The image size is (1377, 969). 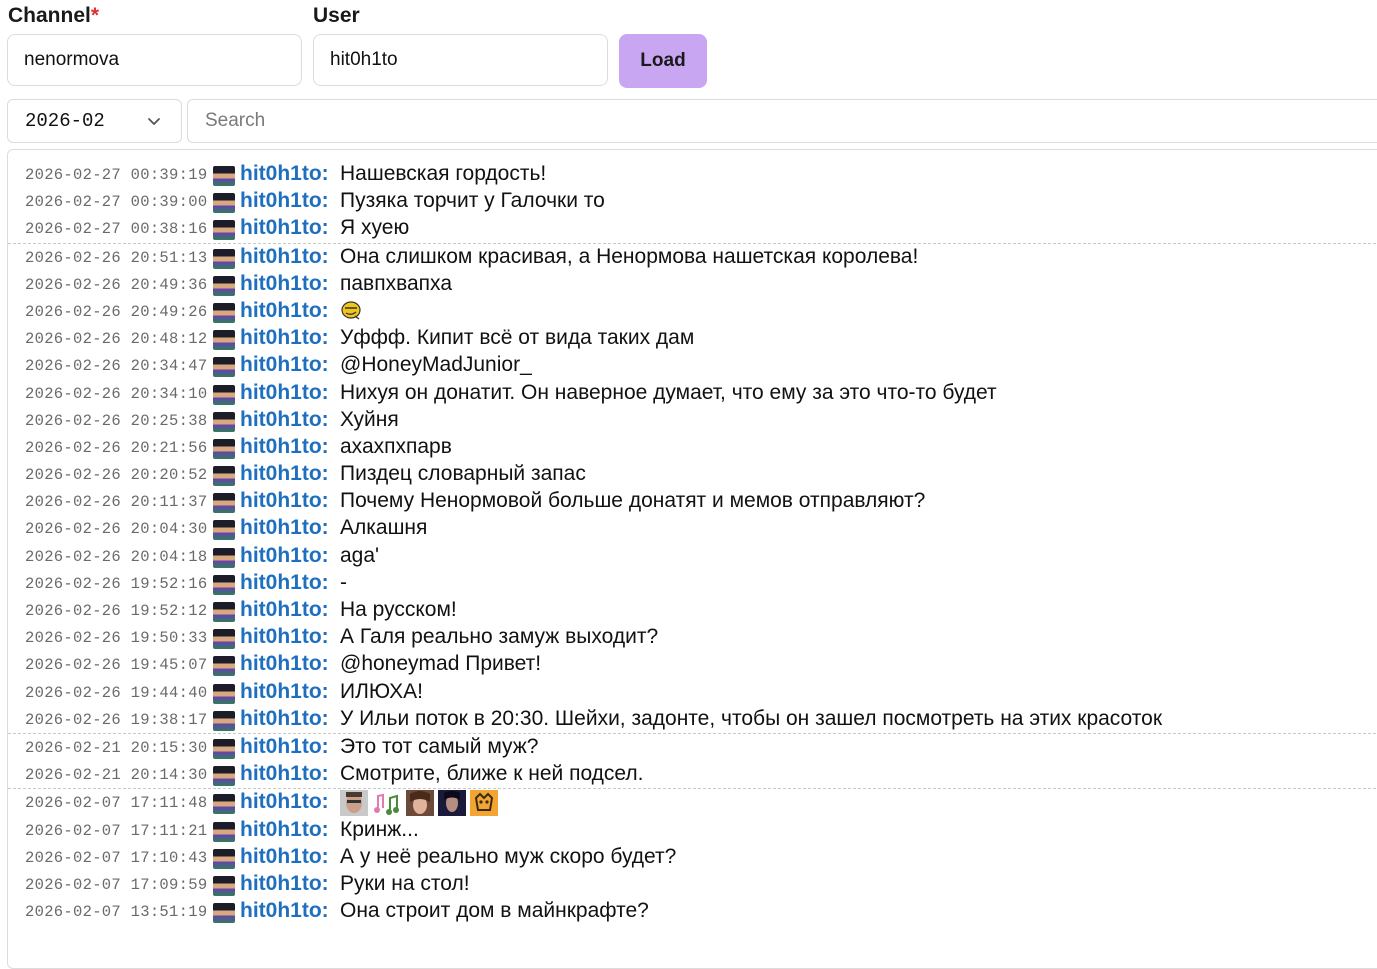 What do you see at coordinates (692, 228) in the screenshot?
I see `message-row: 2026-02-27 00:38:16 hit0h1to: Я хуею` at bounding box center [692, 228].